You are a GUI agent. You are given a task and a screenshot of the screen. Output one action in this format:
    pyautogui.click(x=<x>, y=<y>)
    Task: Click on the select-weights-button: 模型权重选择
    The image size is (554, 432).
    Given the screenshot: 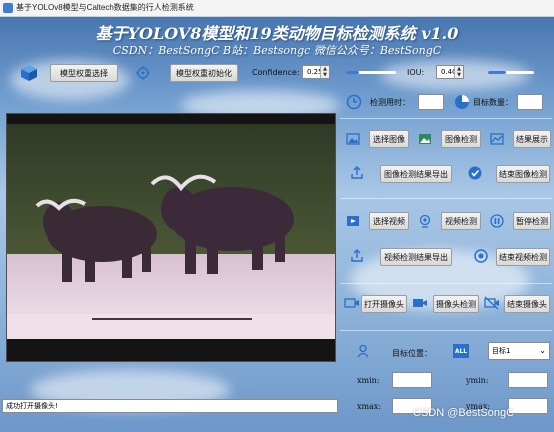 What is the action you would take?
    pyautogui.click(x=84, y=73)
    